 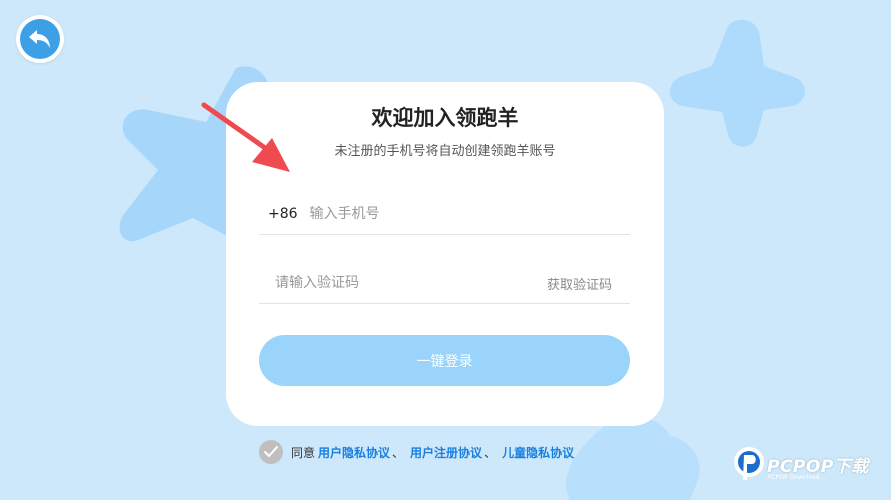 What do you see at coordinates (411, 283) in the screenshot?
I see `verification-code-input` at bounding box center [411, 283].